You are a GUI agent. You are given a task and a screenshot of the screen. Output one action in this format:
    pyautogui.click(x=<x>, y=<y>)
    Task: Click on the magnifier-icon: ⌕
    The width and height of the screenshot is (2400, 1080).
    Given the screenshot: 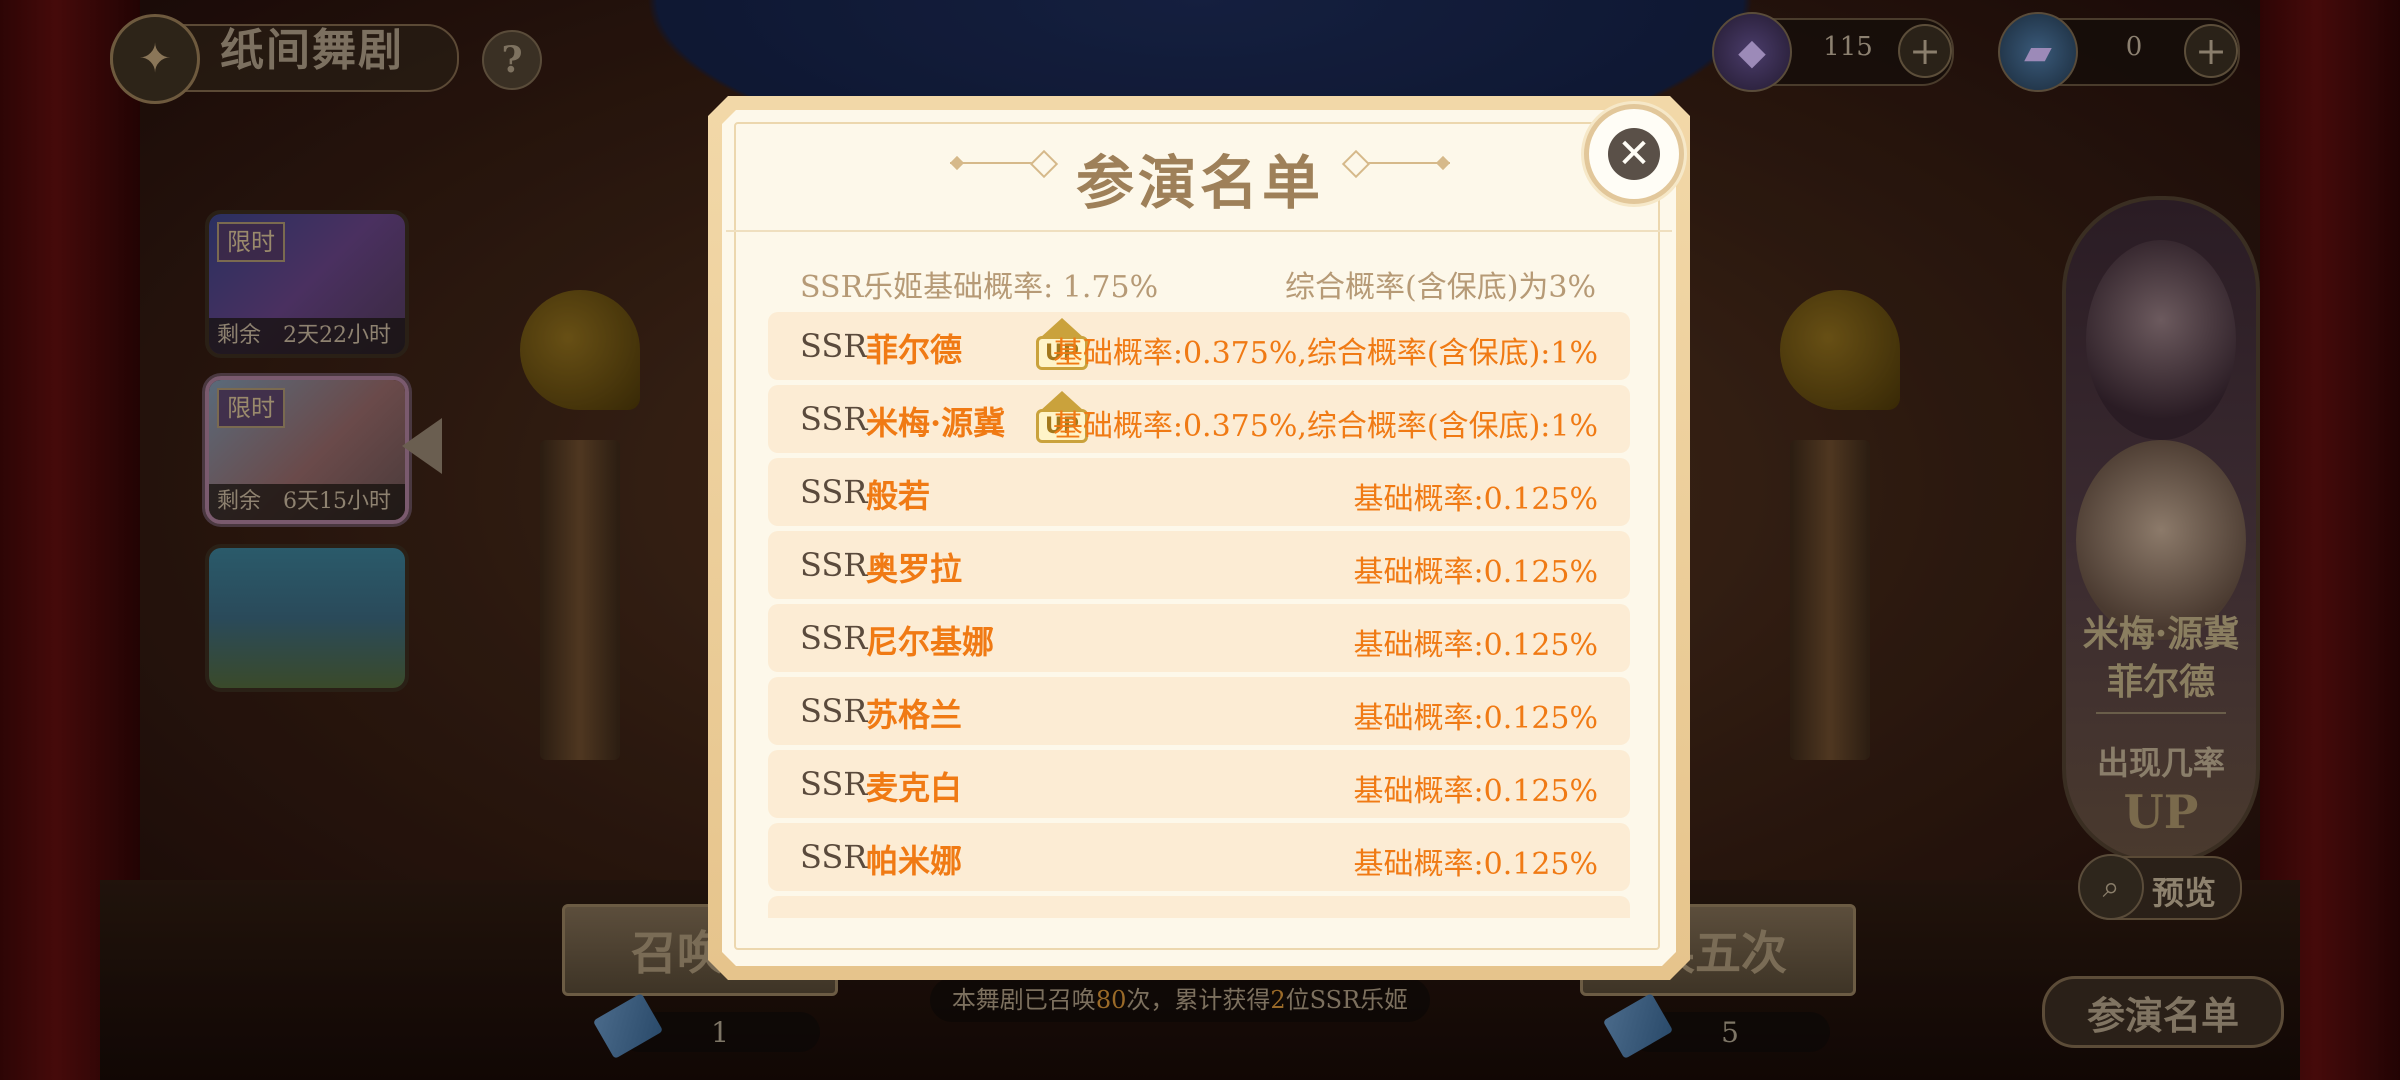 What is the action you would take?
    pyautogui.click(x=2111, y=887)
    